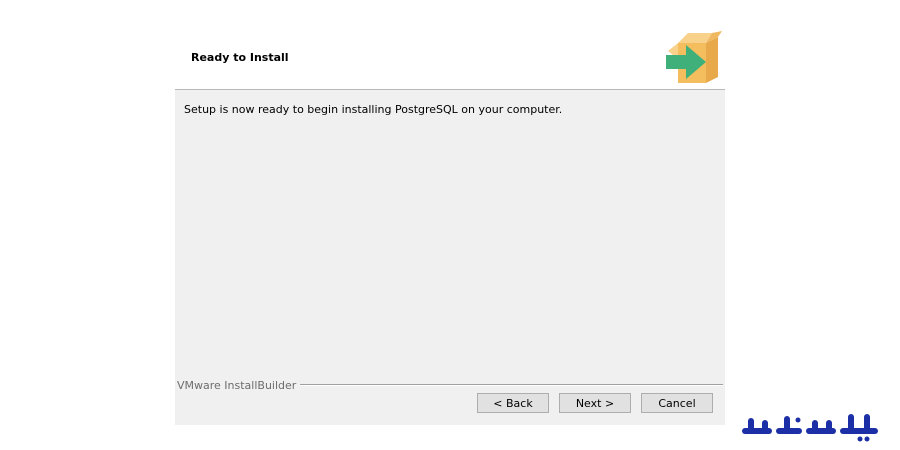  I want to click on back-button: < Back, so click(513, 403).